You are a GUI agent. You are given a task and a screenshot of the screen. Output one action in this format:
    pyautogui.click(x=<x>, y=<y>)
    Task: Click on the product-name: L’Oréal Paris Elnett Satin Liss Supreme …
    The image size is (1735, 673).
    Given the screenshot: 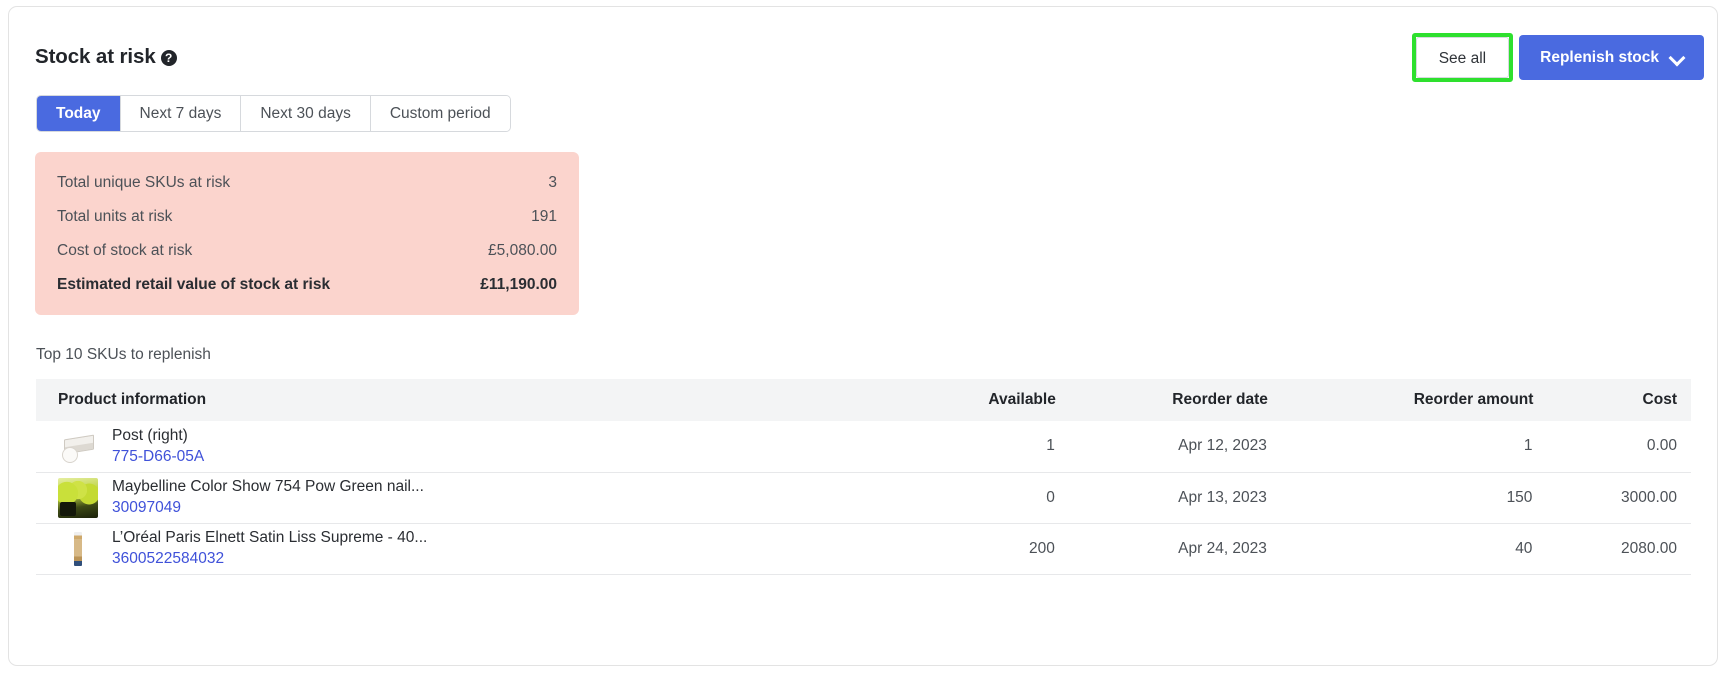 What is the action you would take?
    pyautogui.click(x=270, y=537)
    